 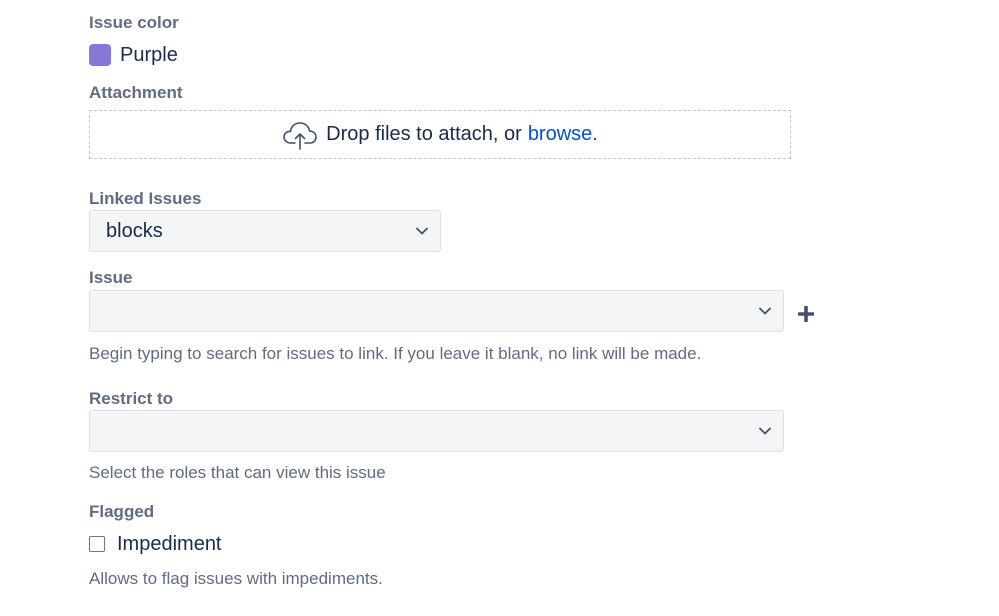 What do you see at coordinates (563, 134) in the screenshot?
I see `browse-link: browse.` at bounding box center [563, 134].